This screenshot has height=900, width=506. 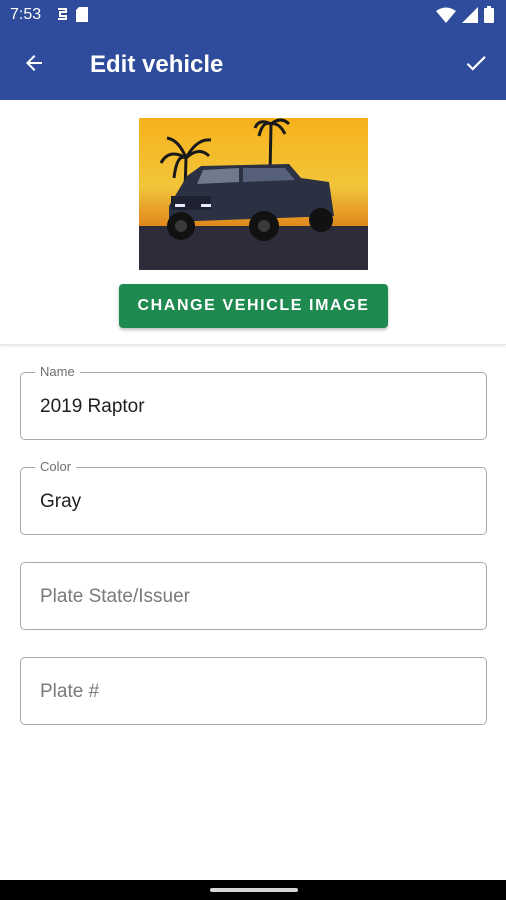 I want to click on sd-card-icon, so click(x=82, y=16).